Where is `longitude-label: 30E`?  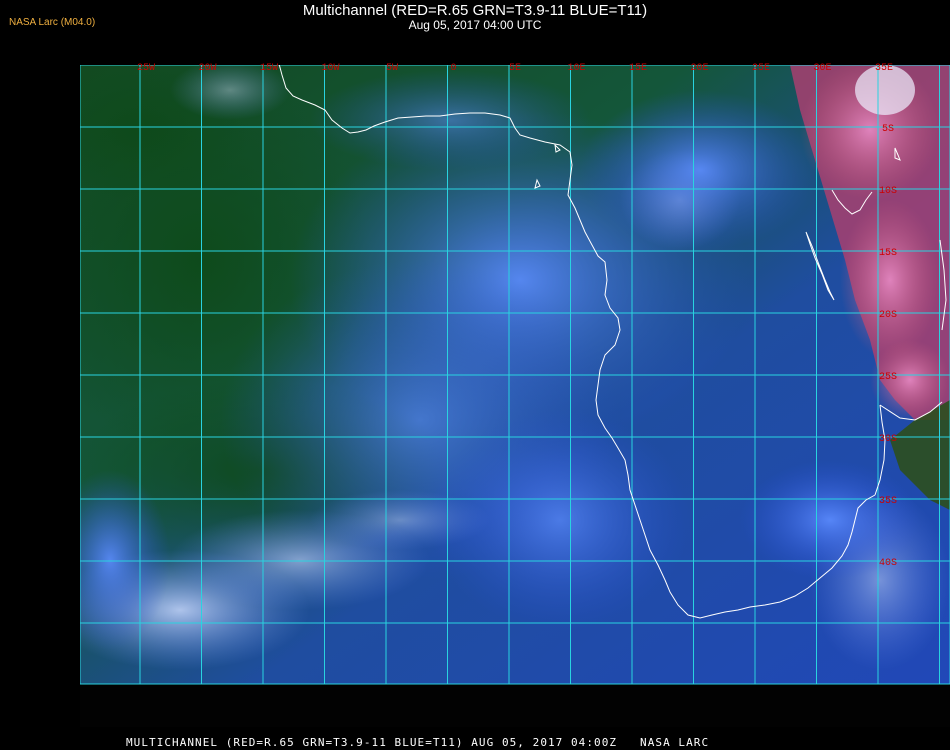
longitude-label: 30E is located at coordinates (822, 68).